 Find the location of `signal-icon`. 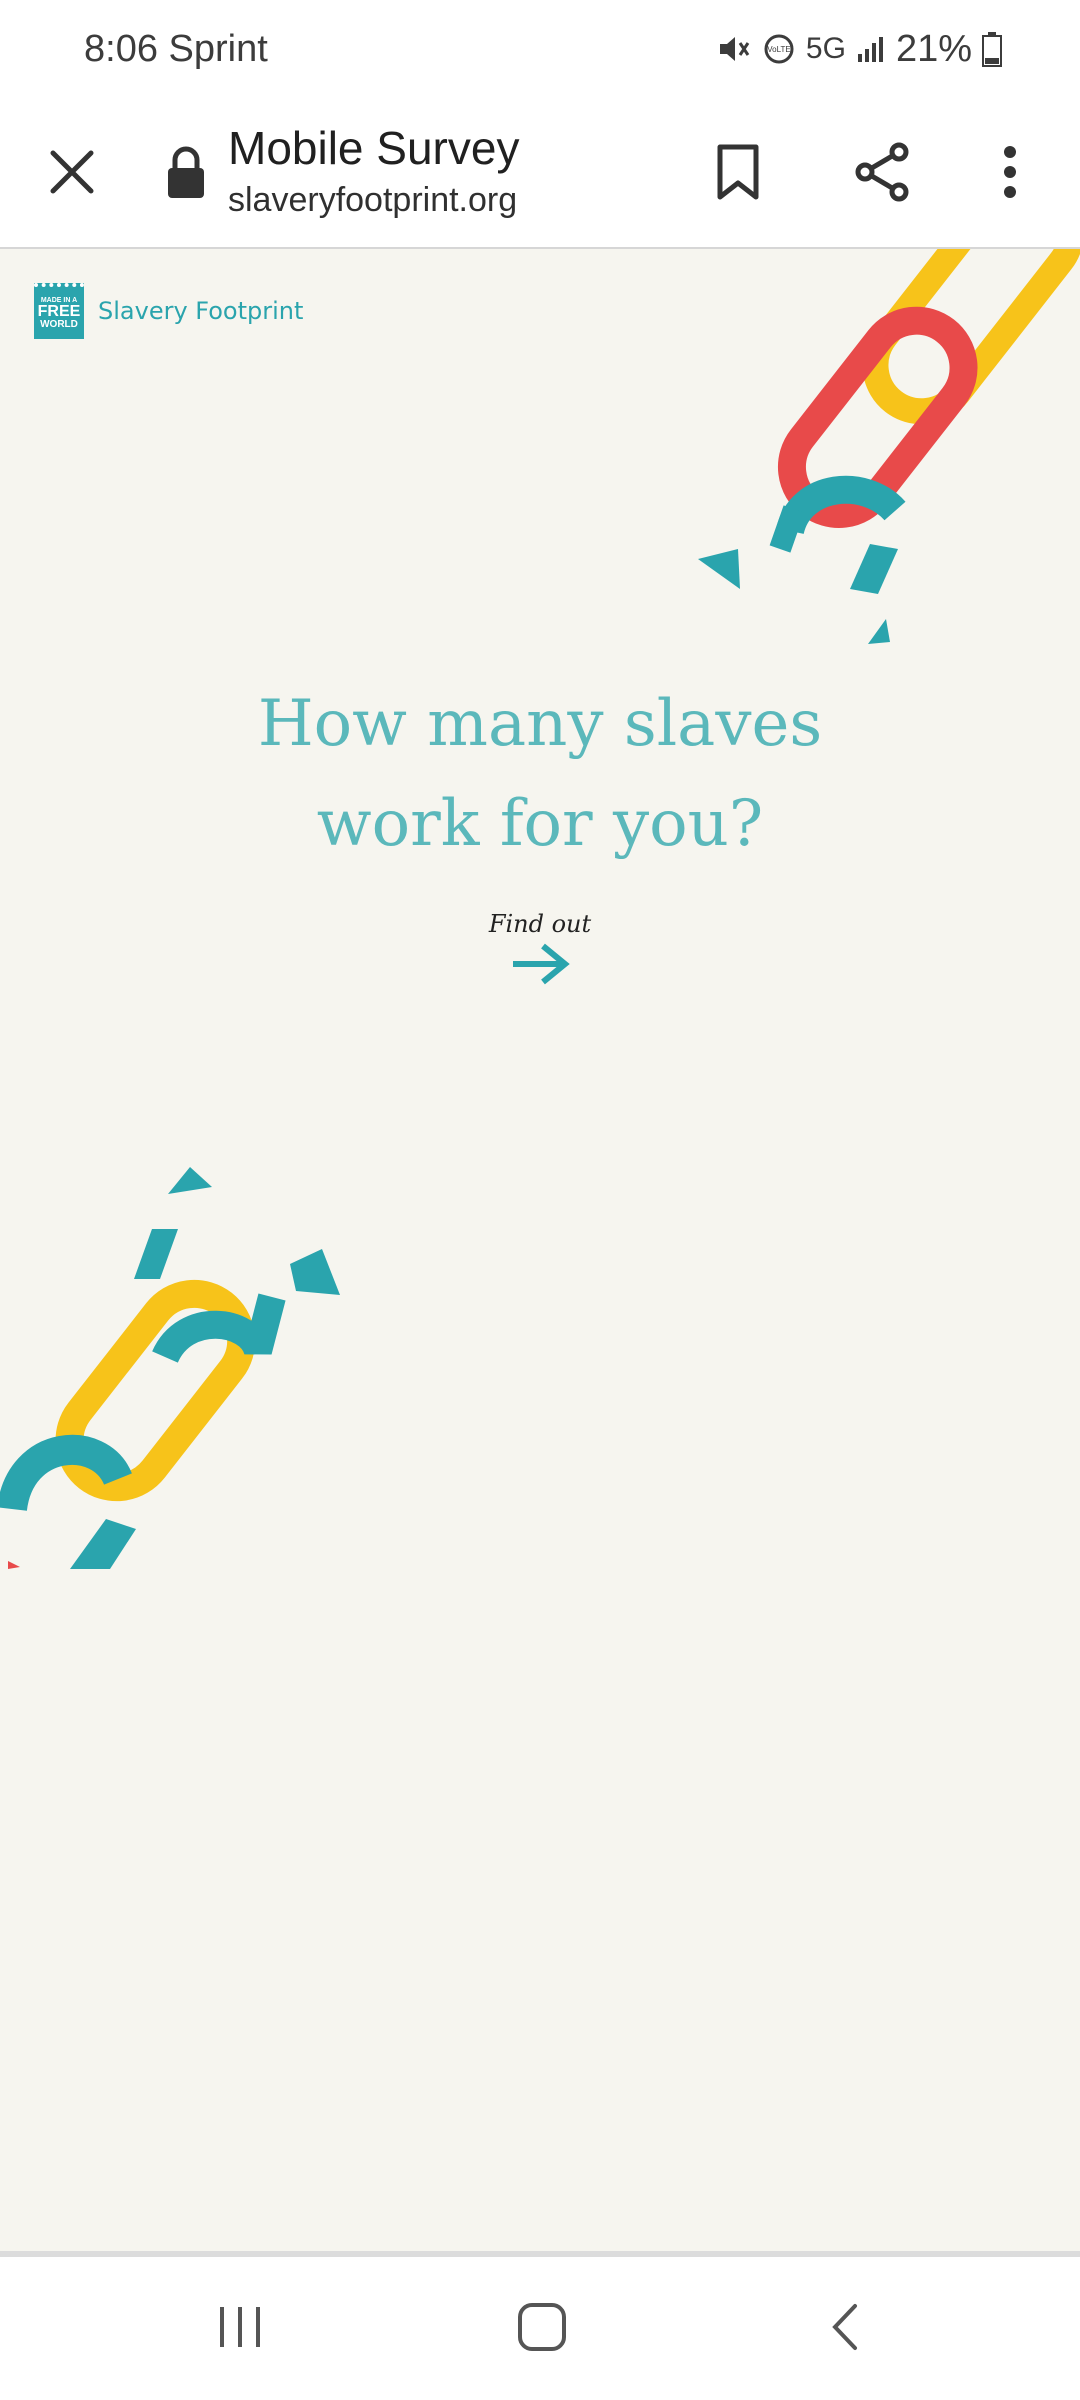

signal-icon is located at coordinates (870, 49).